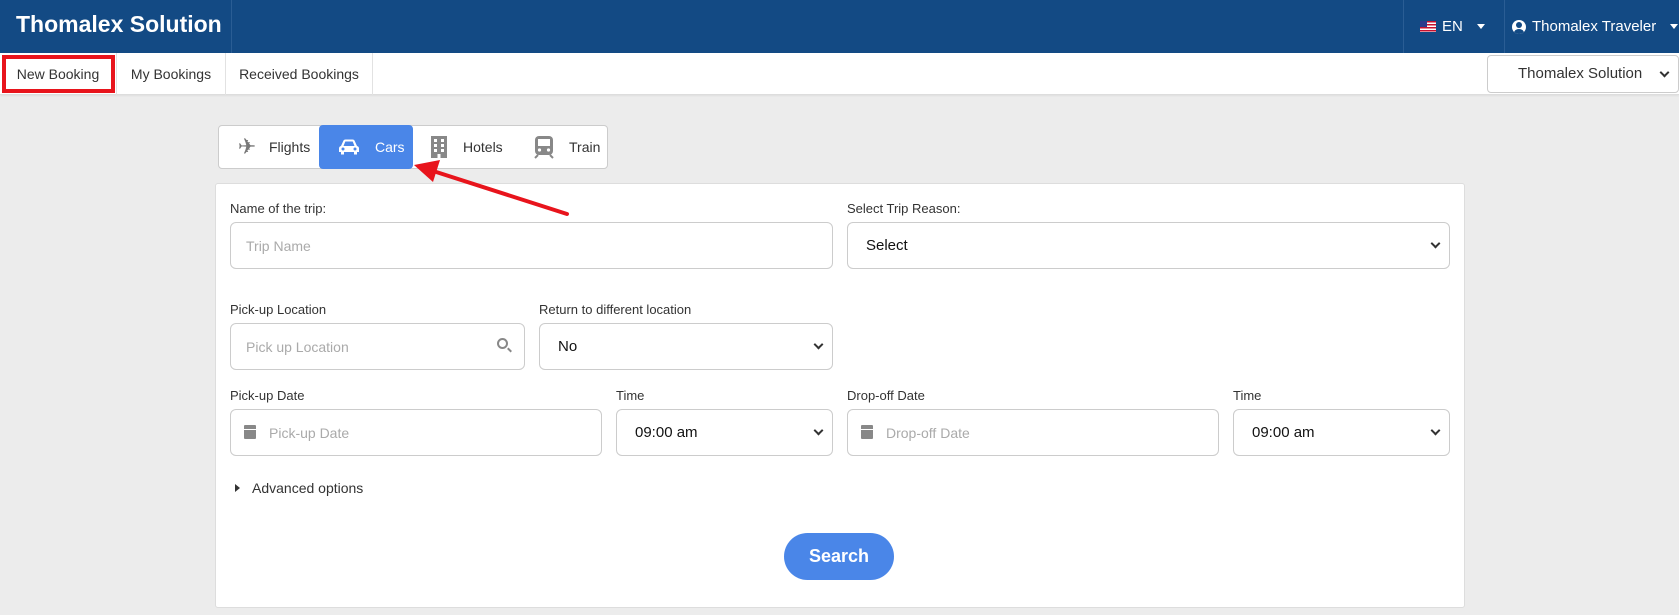  Describe the element at coordinates (278, 208) in the screenshot. I see `trip-name-label: Name of the trip:` at that location.